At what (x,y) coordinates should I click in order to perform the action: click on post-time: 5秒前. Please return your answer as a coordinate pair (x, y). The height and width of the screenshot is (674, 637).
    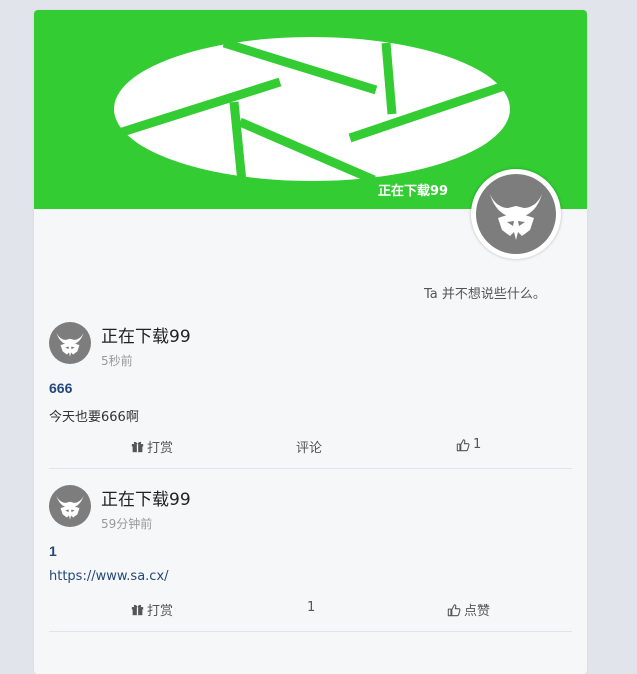
    Looking at the image, I should click on (117, 361).